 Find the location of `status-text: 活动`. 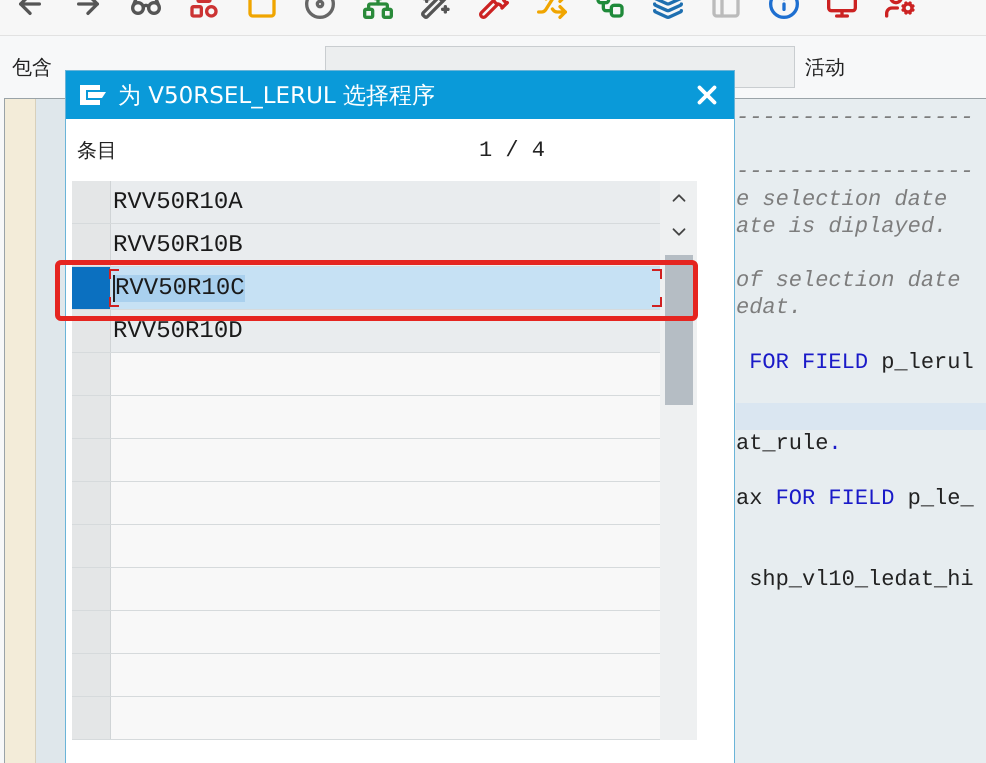

status-text: 活动 is located at coordinates (825, 67).